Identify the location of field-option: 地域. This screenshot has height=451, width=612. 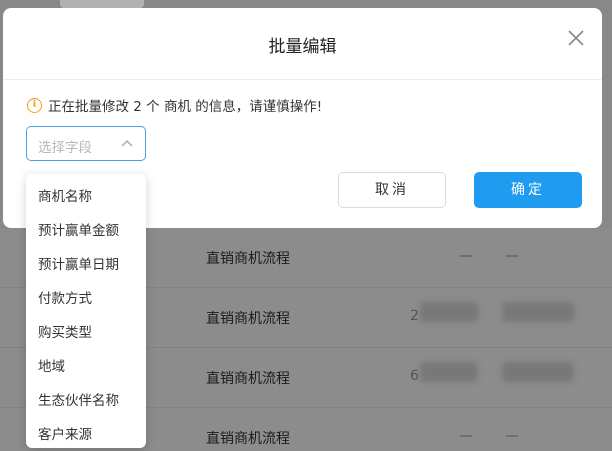
(86, 367).